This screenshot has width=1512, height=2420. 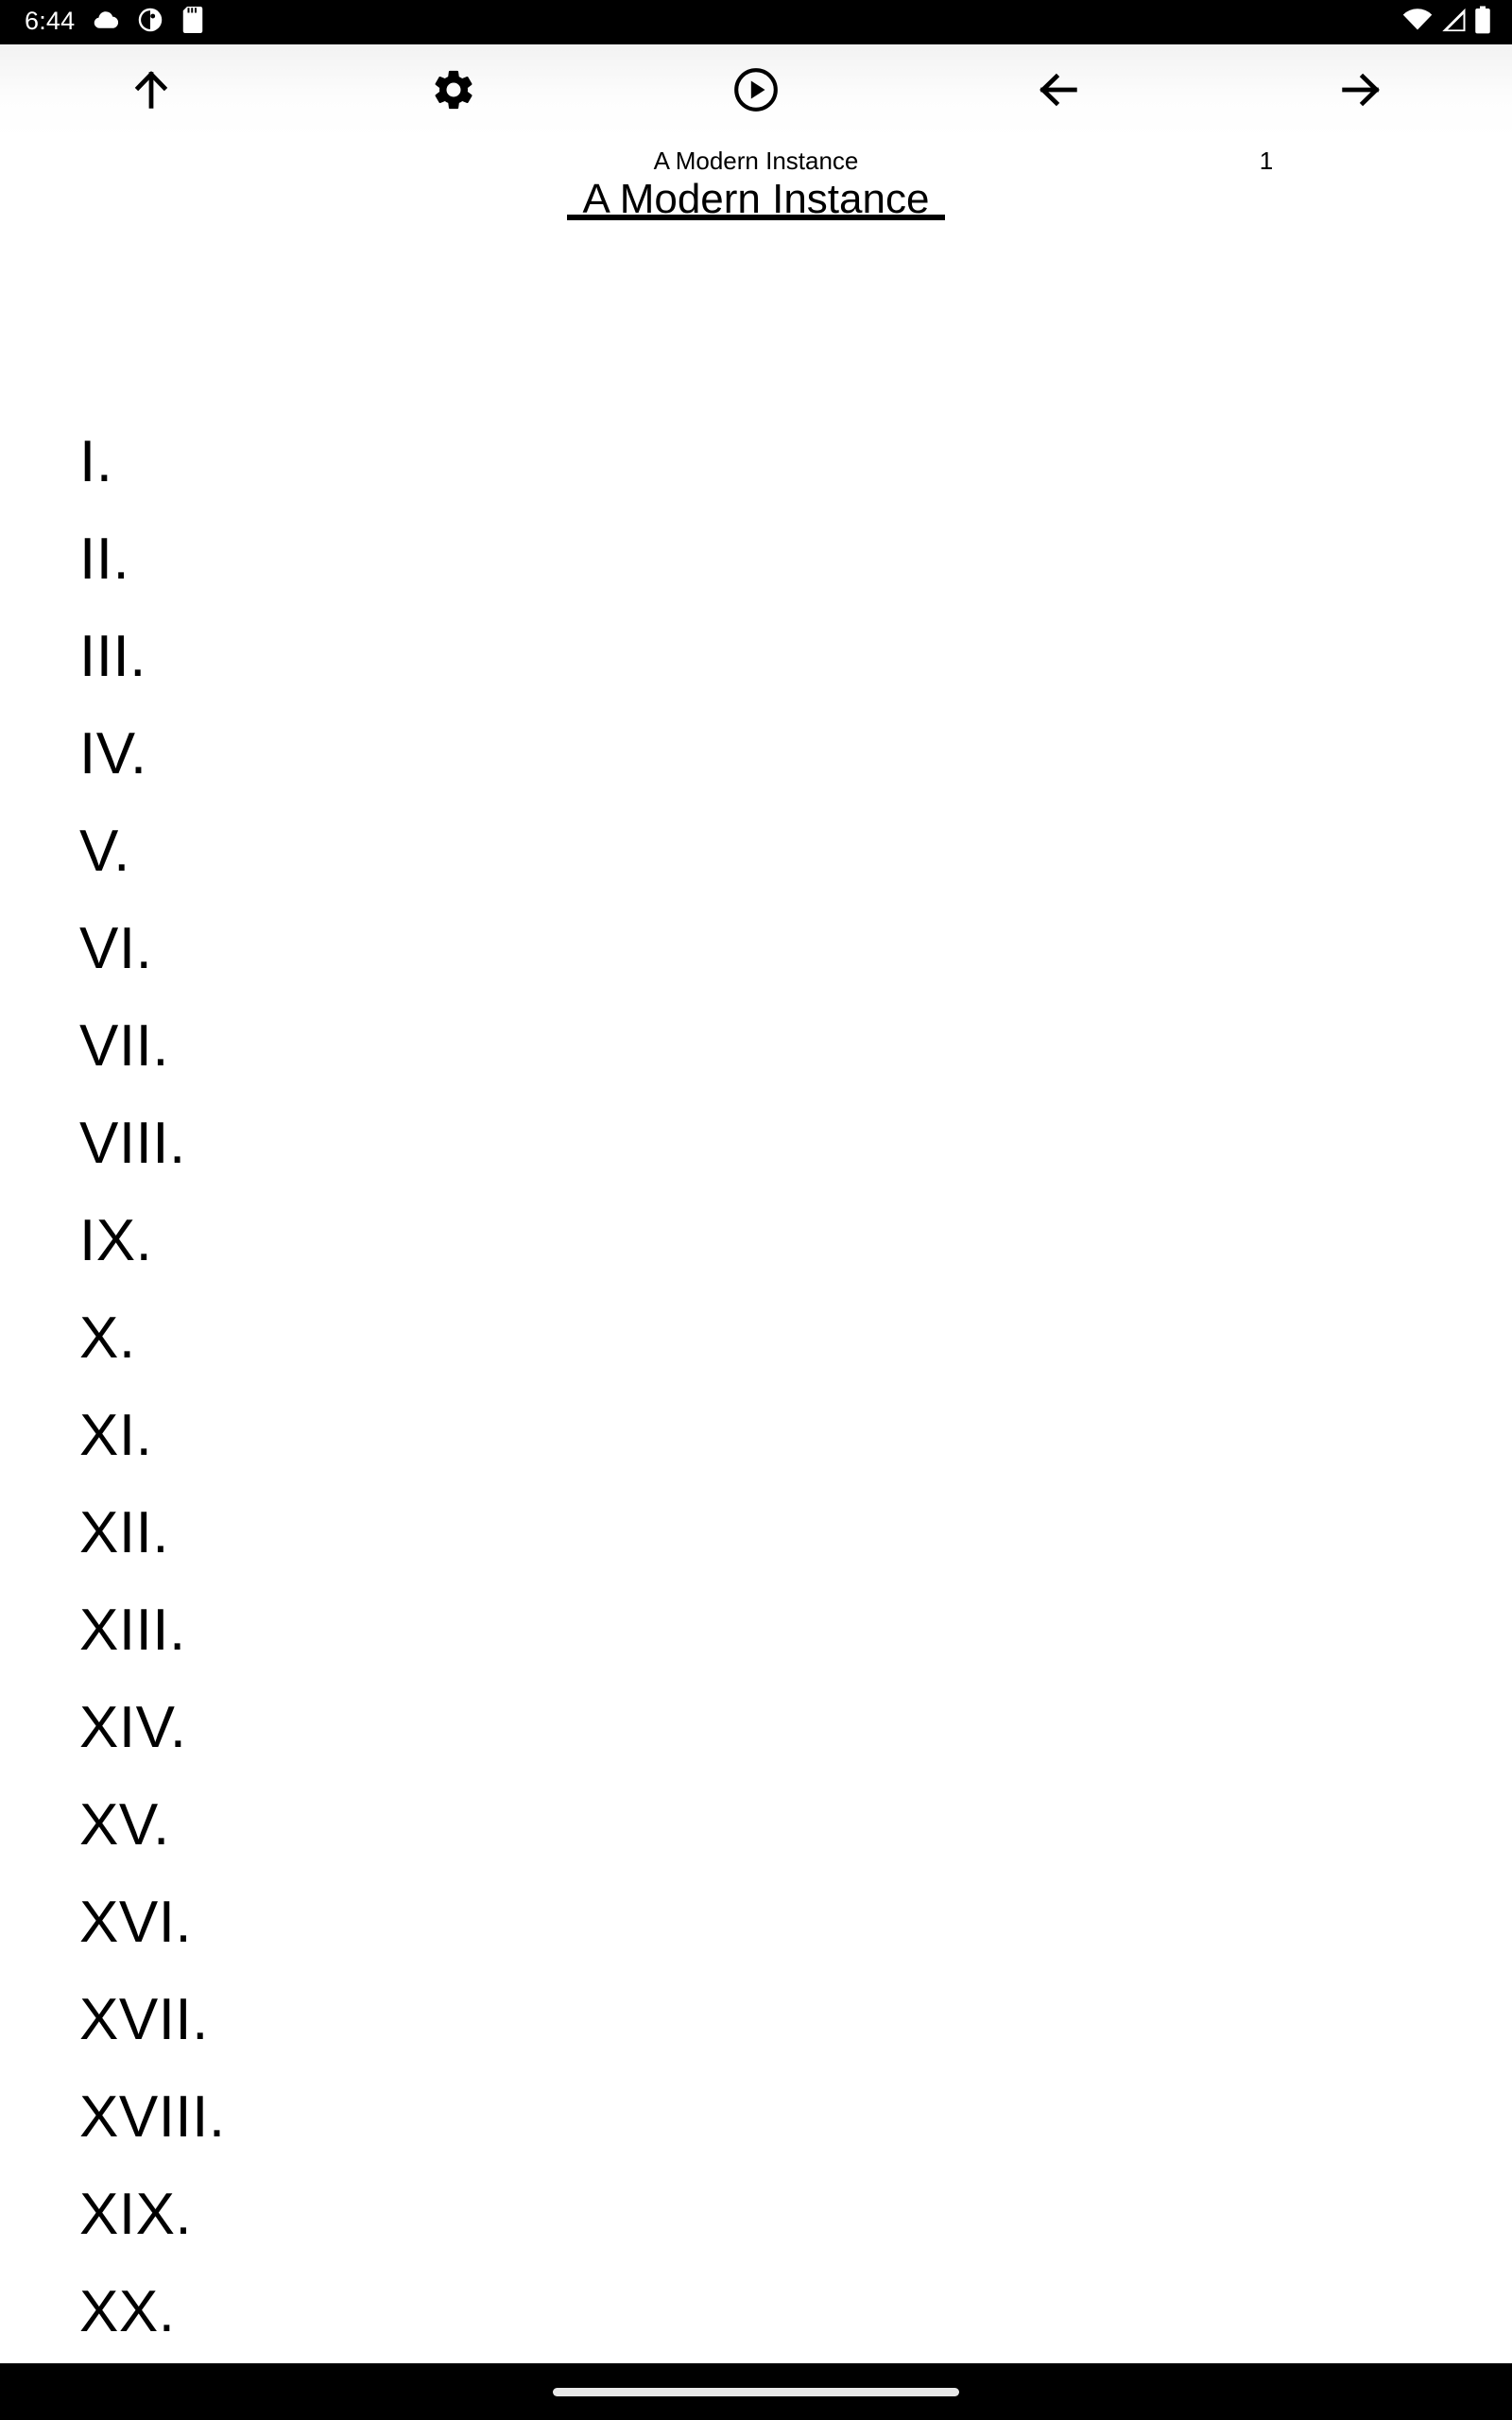 I want to click on status-clock: 6:44, so click(x=50, y=21).